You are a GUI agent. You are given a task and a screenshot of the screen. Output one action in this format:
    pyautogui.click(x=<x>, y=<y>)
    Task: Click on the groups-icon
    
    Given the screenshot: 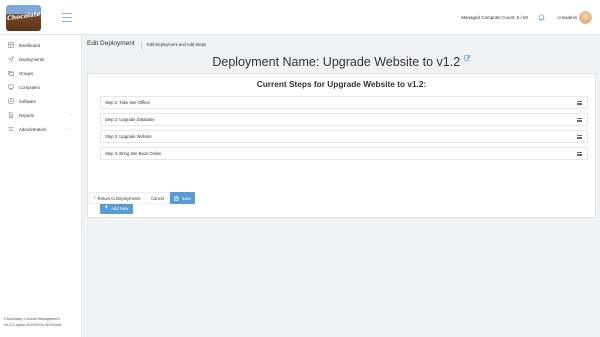 What is the action you would take?
    pyautogui.click(x=11, y=73)
    